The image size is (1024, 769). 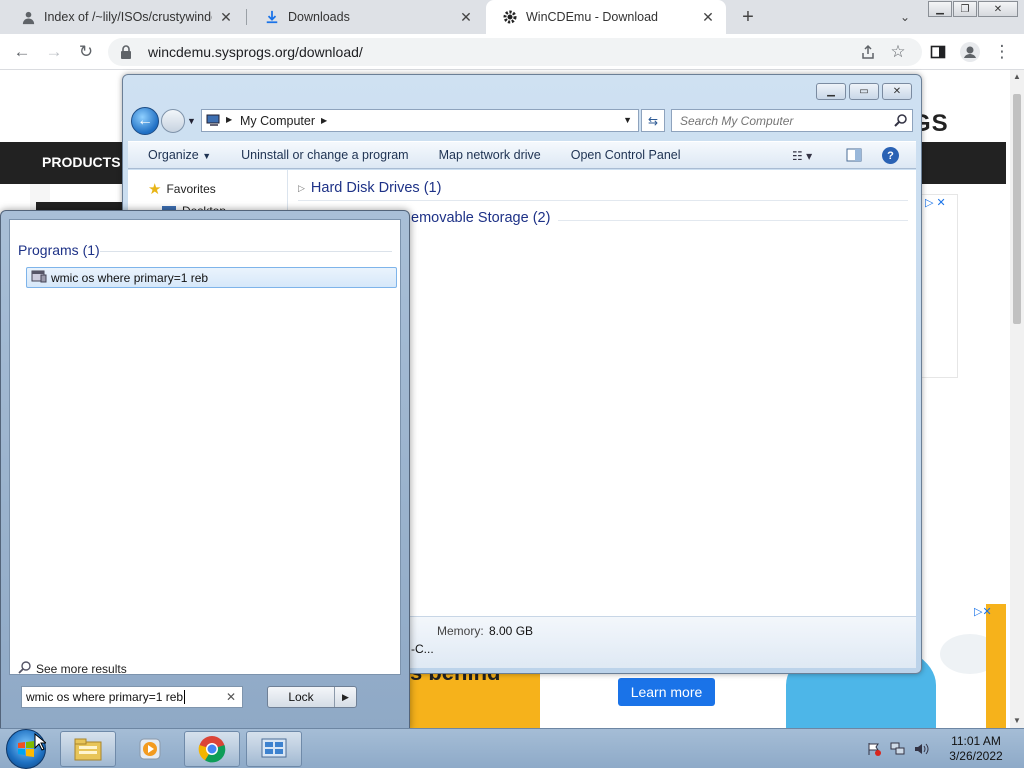 What do you see at coordinates (1017, 400) in the screenshot?
I see `page-scrollbar: ▲ ▼` at bounding box center [1017, 400].